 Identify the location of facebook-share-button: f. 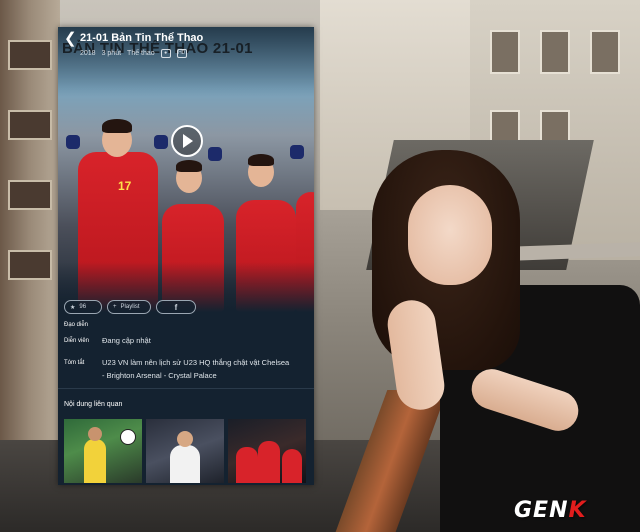
(176, 307).